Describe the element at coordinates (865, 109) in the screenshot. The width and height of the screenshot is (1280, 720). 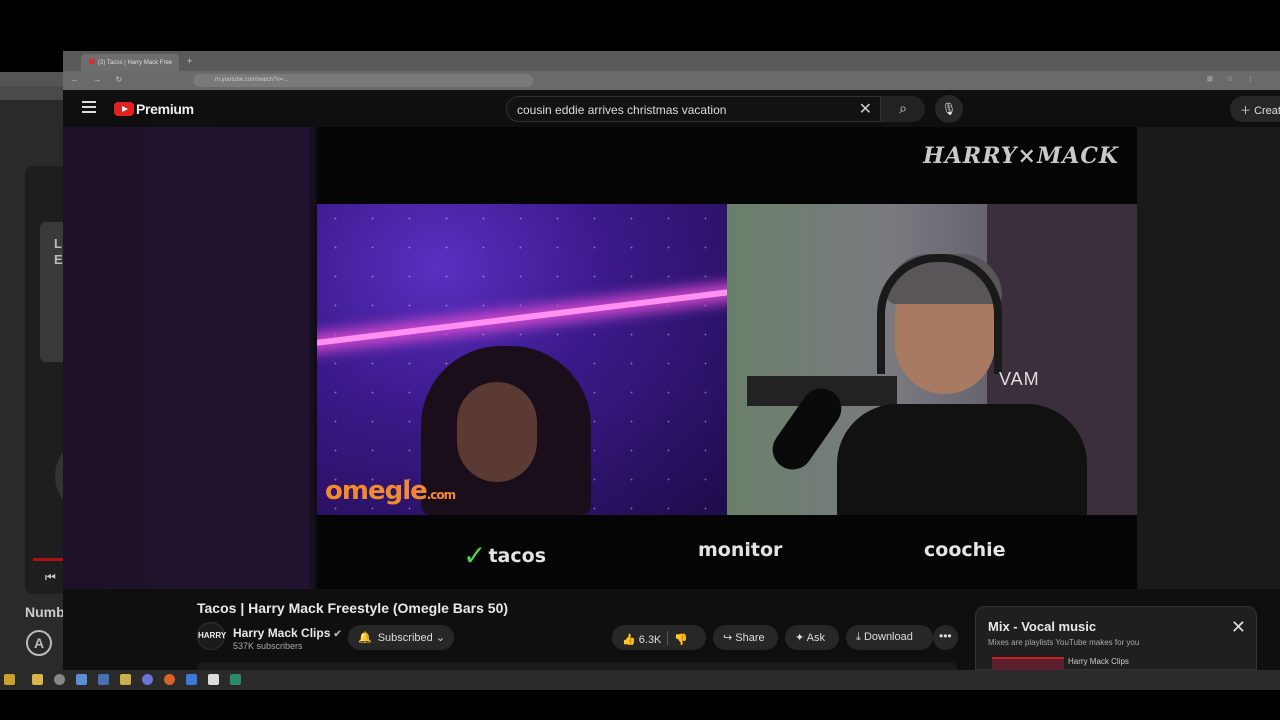
I see `clear-search-icon: ✕` at that location.